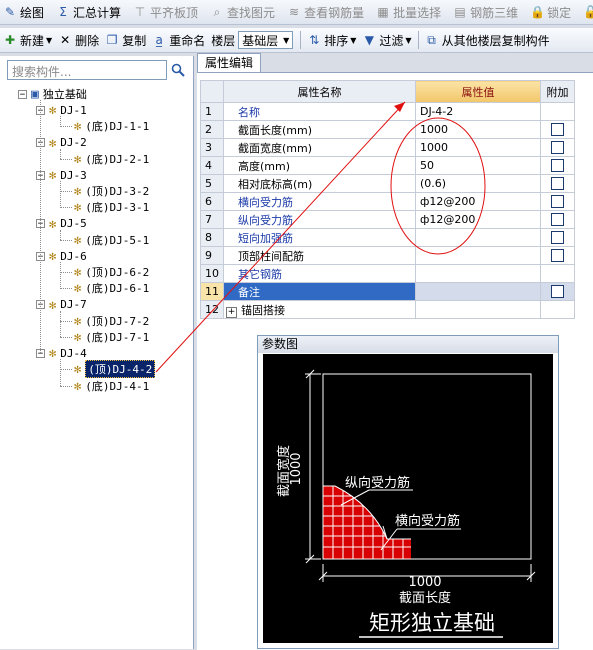 The width and height of the screenshot is (593, 650). What do you see at coordinates (88, 12) in the screenshot?
I see `sigma-button: Σ 汇总计算` at bounding box center [88, 12].